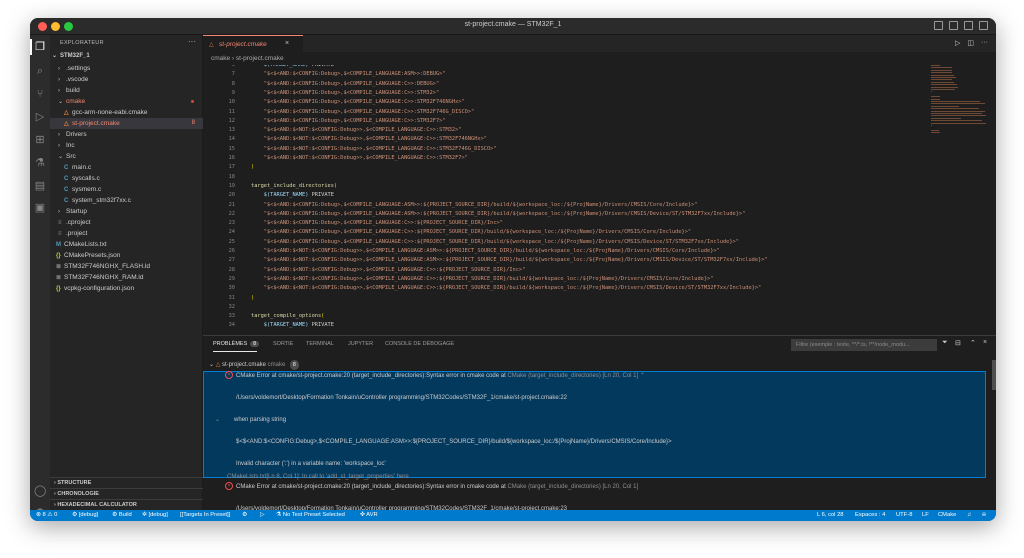  Describe the element at coordinates (126, 277) in the screenshot. I see `tree-item-ram-ld: ≣ STM32F746NGHX_RAM.ld` at that location.